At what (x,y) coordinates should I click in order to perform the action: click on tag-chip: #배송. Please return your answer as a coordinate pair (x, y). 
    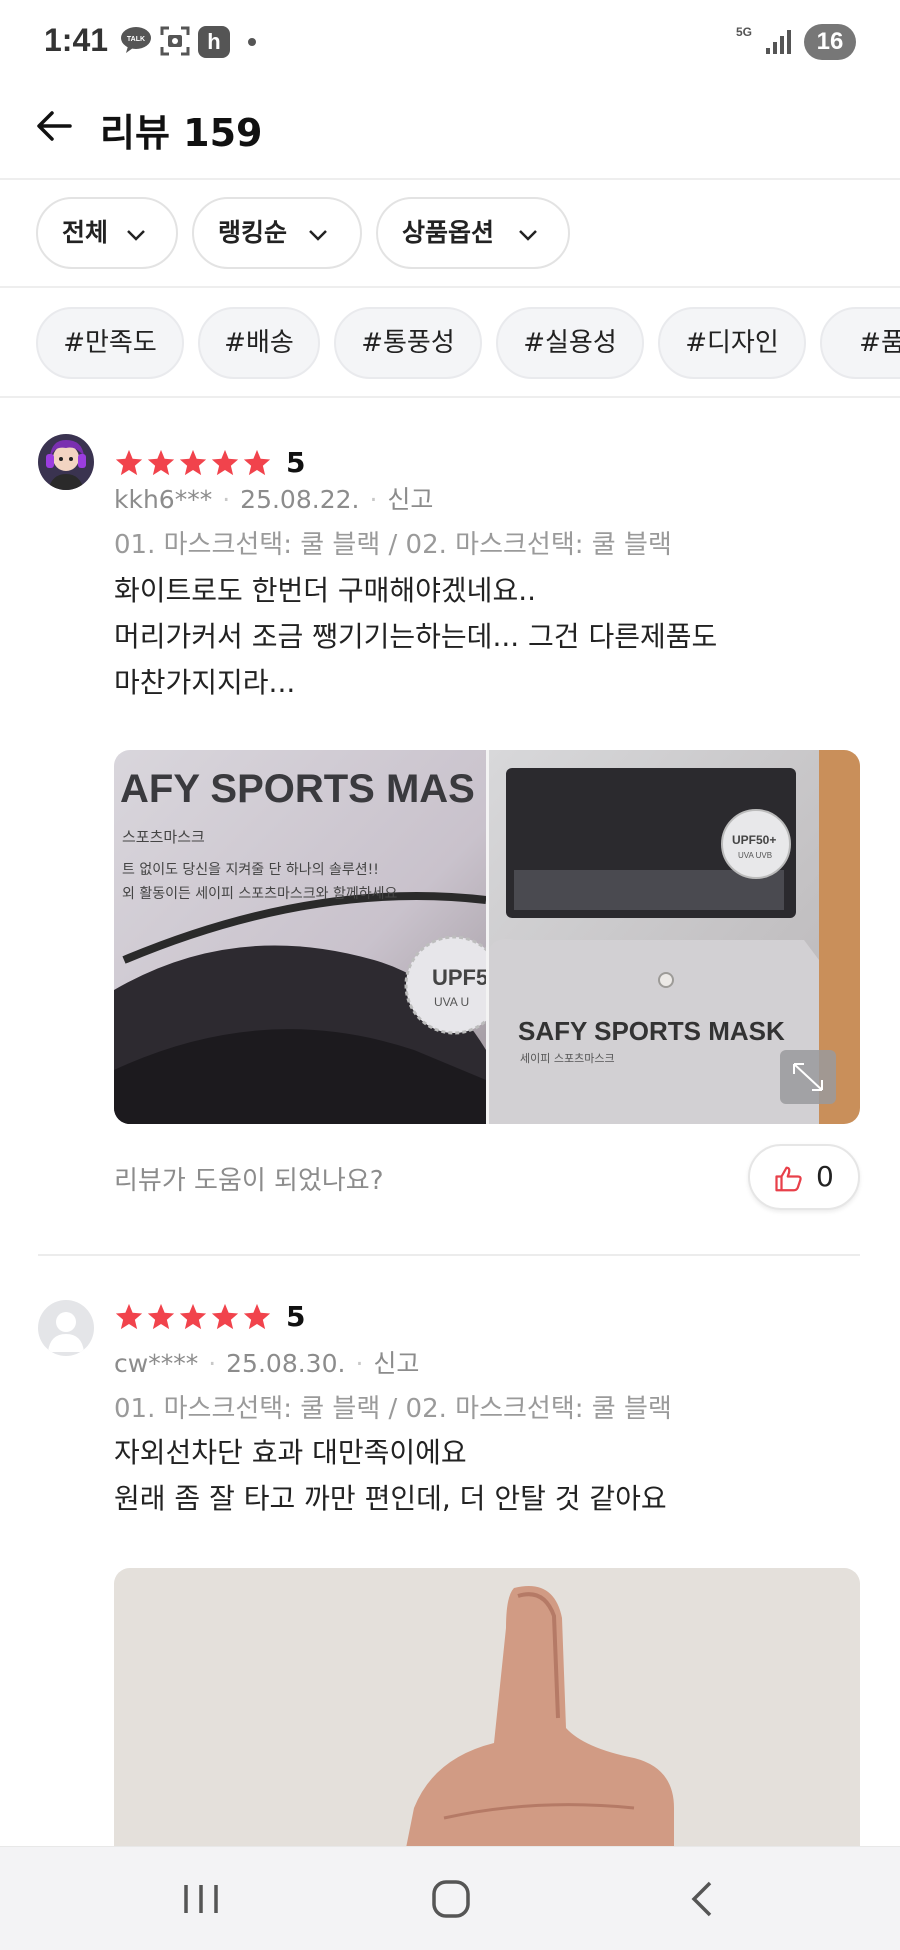
    Looking at the image, I should click on (259, 343).